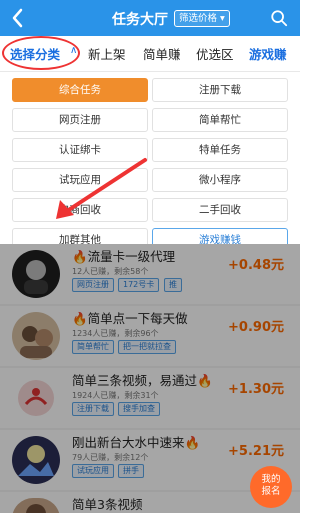 The image size is (320, 513). I want to click on signup-line-1: 我的, so click(271, 479).